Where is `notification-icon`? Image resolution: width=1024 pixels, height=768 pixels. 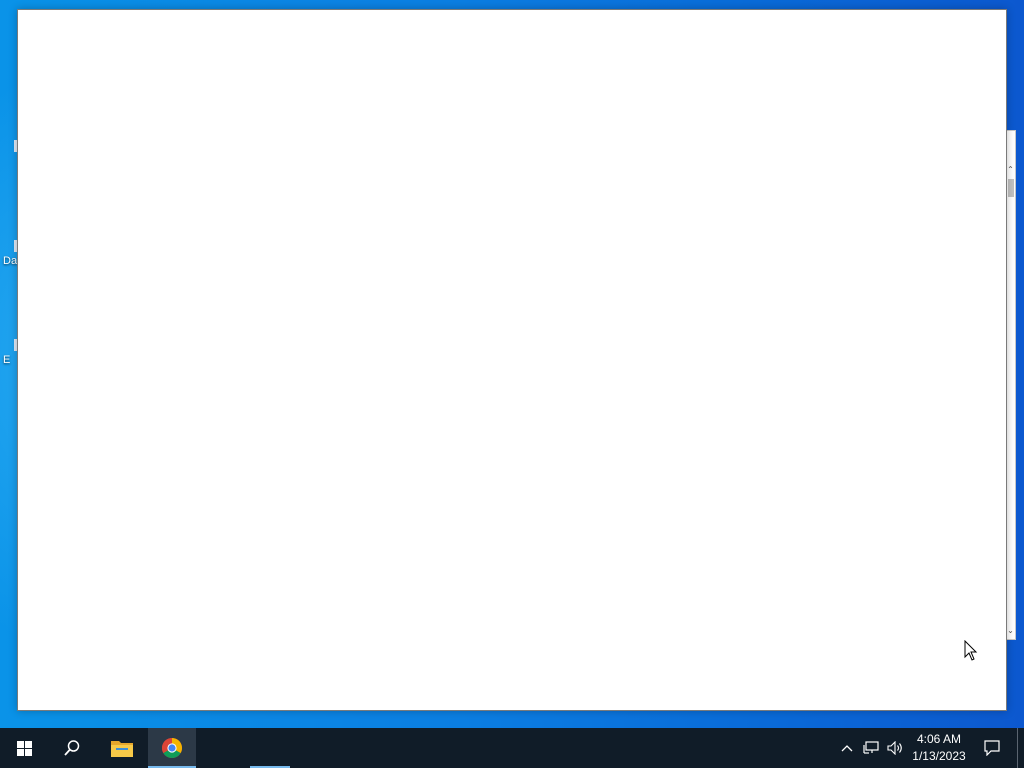
notification-icon is located at coordinates (992, 748).